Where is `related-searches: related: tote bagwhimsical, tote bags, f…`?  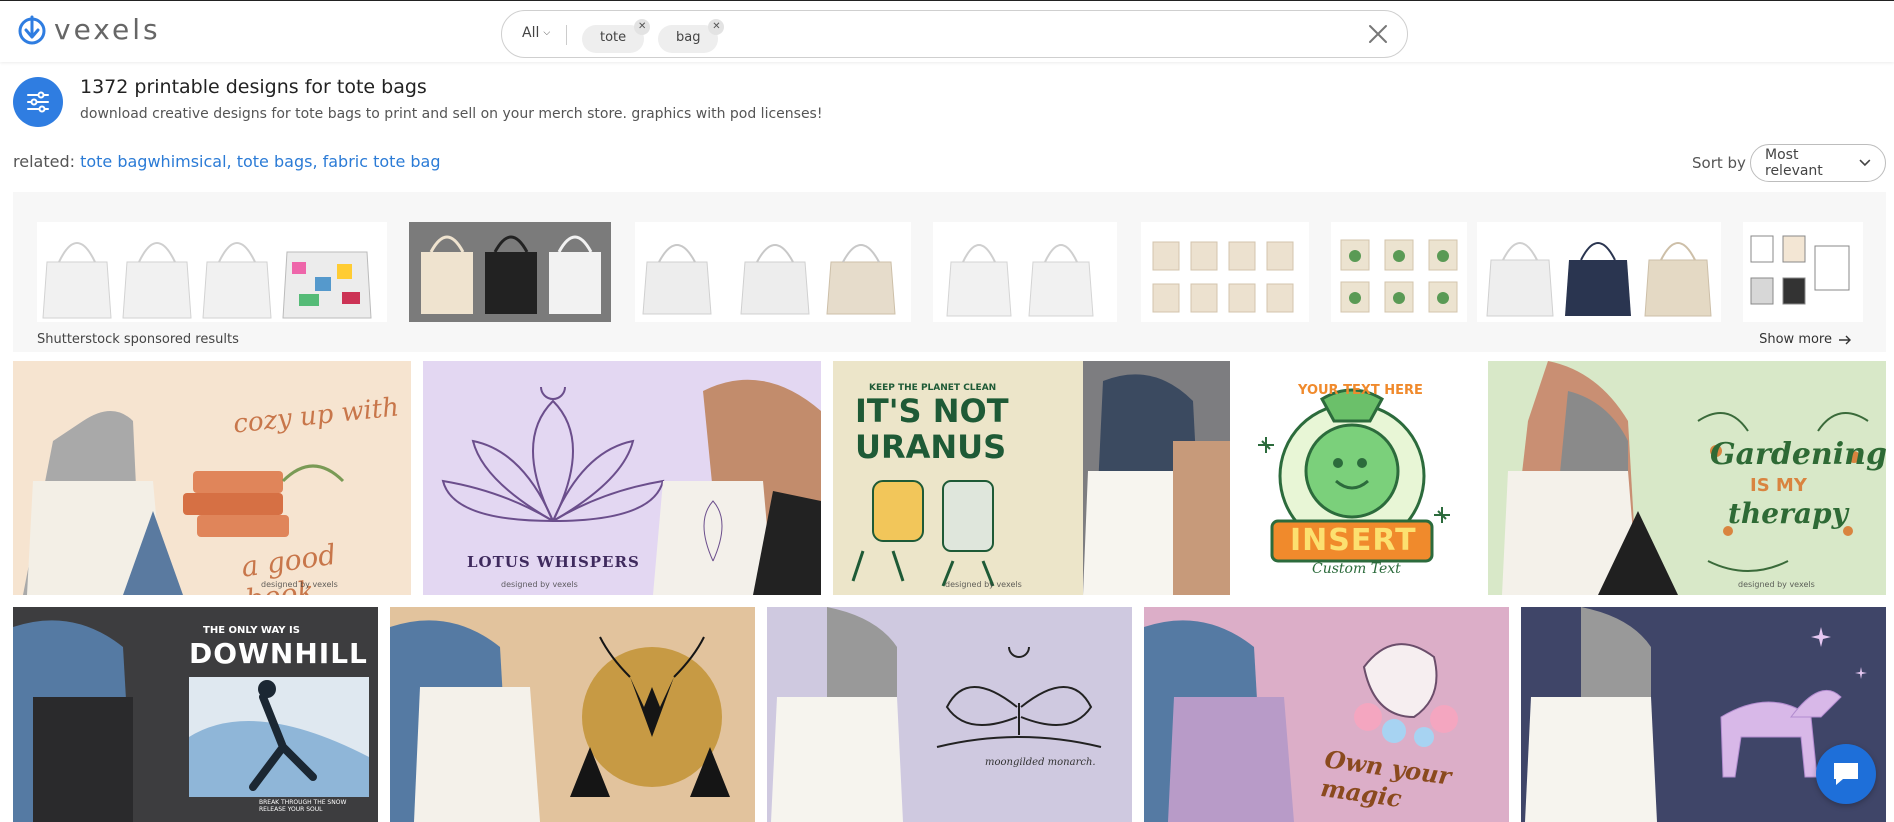 related-searches: related: tote bagwhimsical, tote bags, f… is located at coordinates (227, 161).